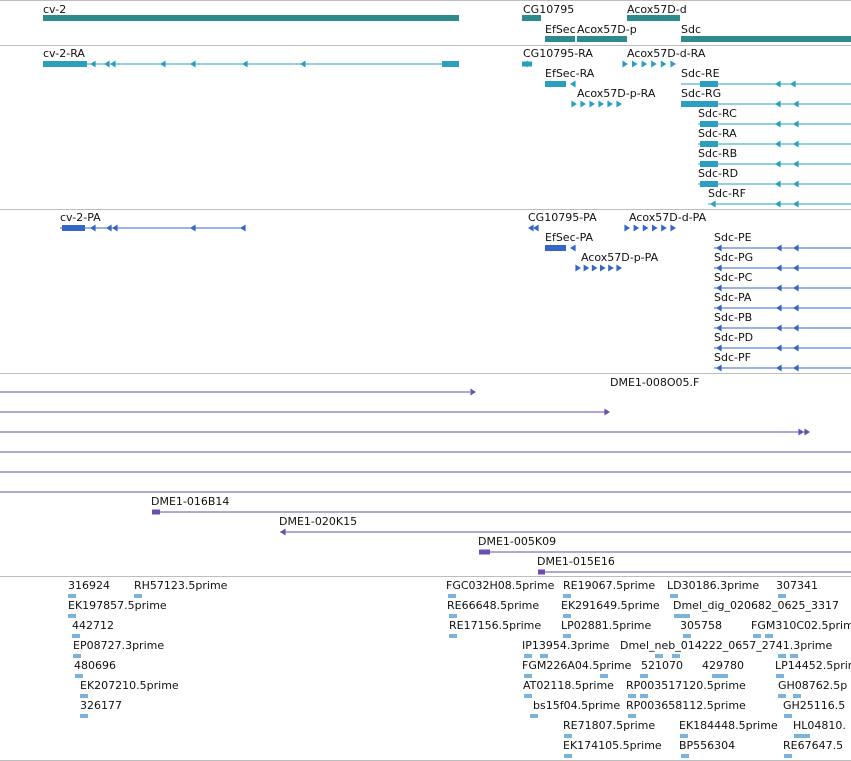 The width and height of the screenshot is (851, 761). What do you see at coordinates (517, 541) in the screenshot?
I see `clone-label: DME1-005K09` at bounding box center [517, 541].